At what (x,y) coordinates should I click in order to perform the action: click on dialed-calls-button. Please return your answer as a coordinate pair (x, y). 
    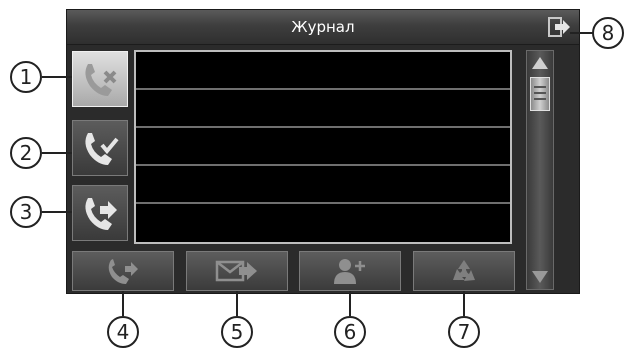
    Looking at the image, I should click on (100, 213).